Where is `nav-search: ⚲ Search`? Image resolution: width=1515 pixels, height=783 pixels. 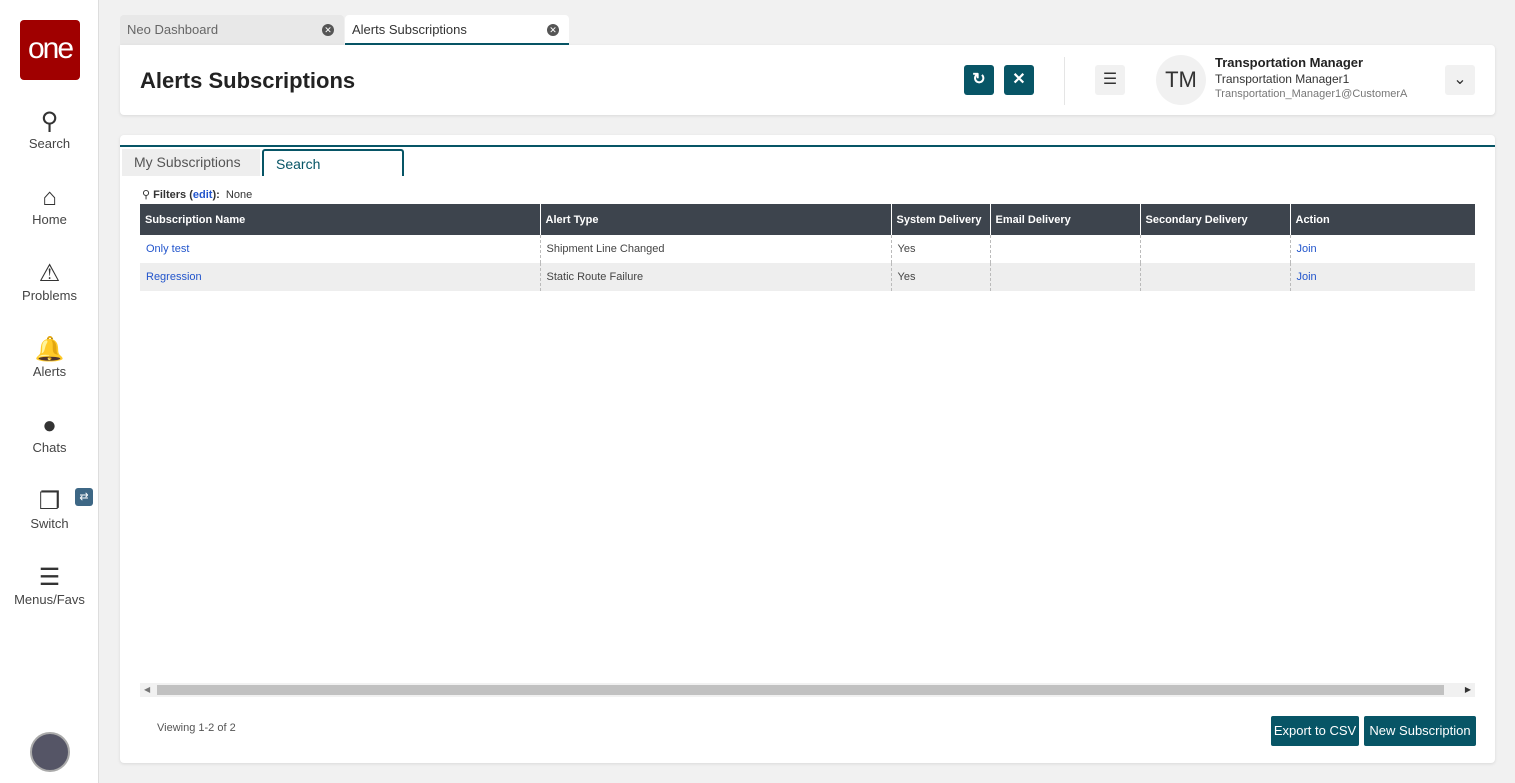 nav-search: ⚲ Search is located at coordinates (49, 129).